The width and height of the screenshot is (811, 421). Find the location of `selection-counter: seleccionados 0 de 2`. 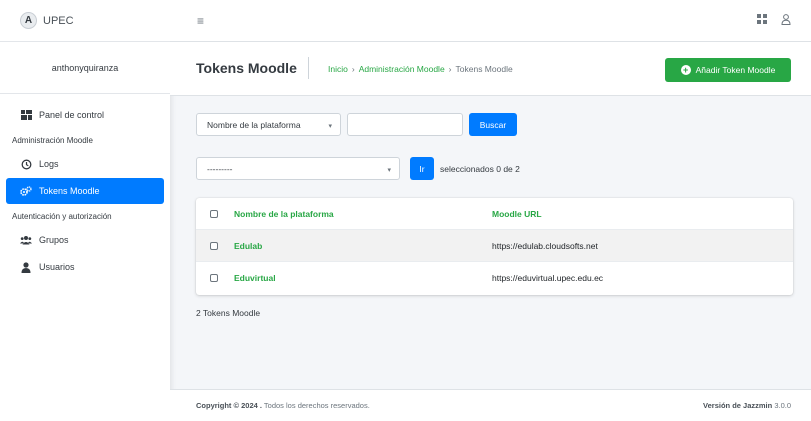

selection-counter: seleccionados 0 de 2 is located at coordinates (480, 168).